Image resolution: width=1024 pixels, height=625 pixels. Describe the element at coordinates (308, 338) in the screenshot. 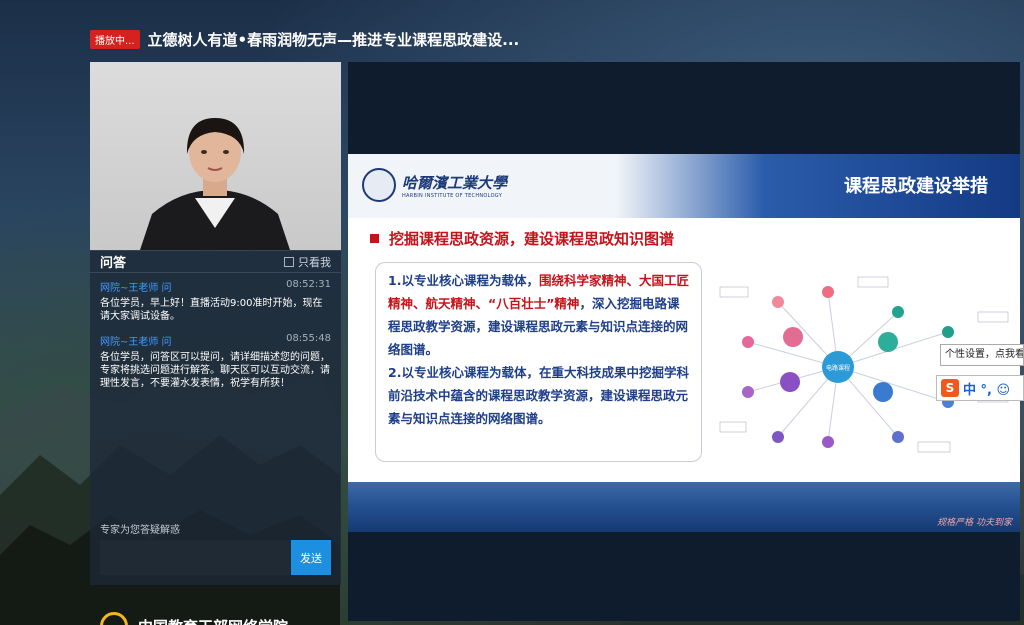

I see `message-time: 08:55:48` at that location.